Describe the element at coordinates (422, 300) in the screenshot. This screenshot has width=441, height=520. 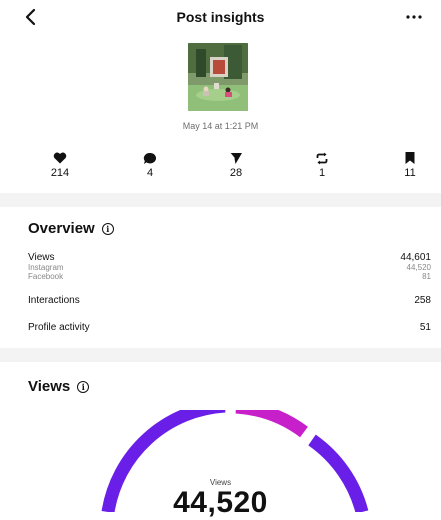
I see `interactions-value: 258` at that location.